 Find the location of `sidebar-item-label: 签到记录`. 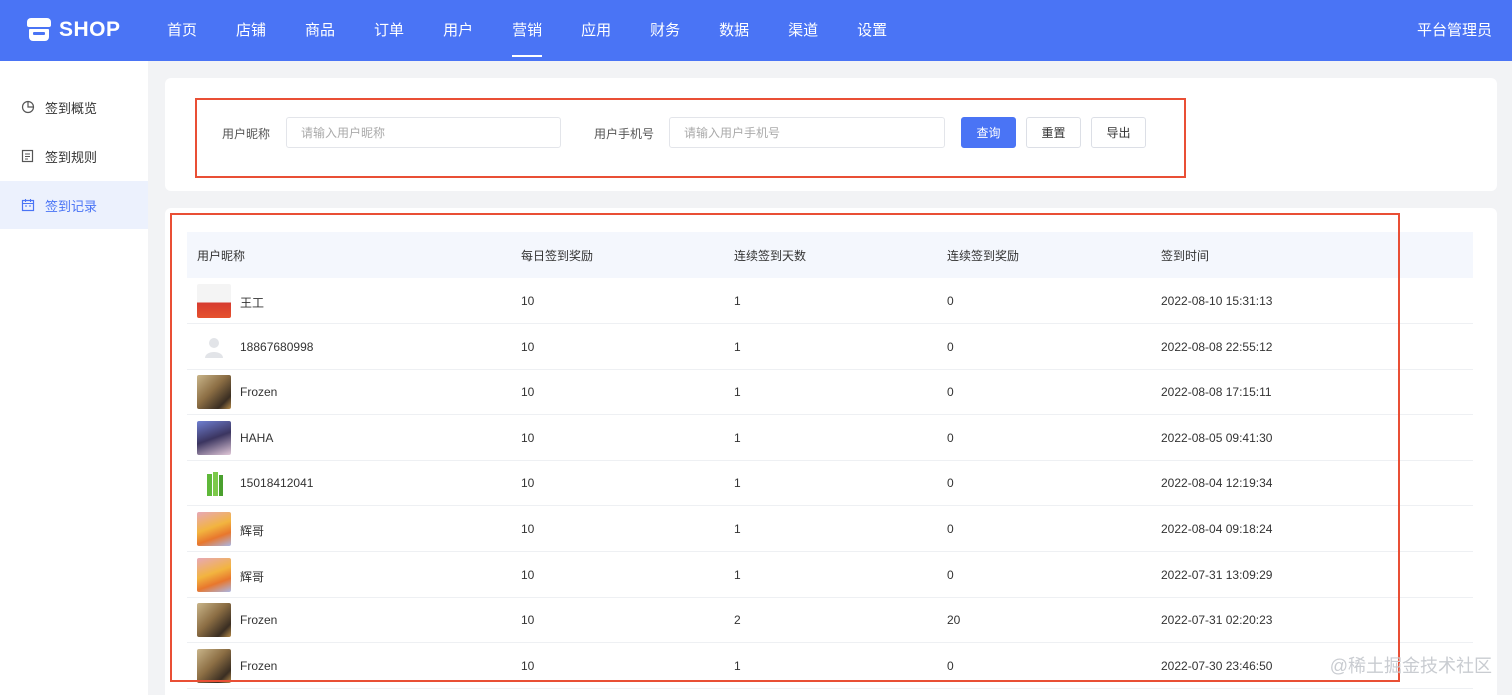

sidebar-item-label: 签到记录 is located at coordinates (71, 206).